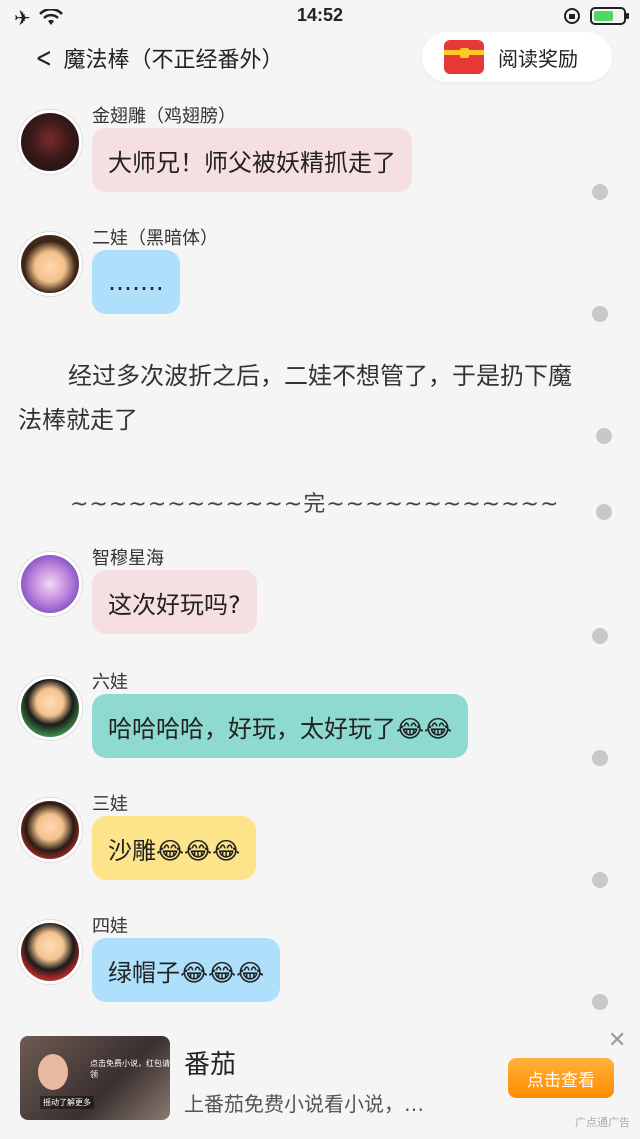  Describe the element at coordinates (174, 848) in the screenshot. I see `message-bubble: 沙雕😂😂😂` at that location.